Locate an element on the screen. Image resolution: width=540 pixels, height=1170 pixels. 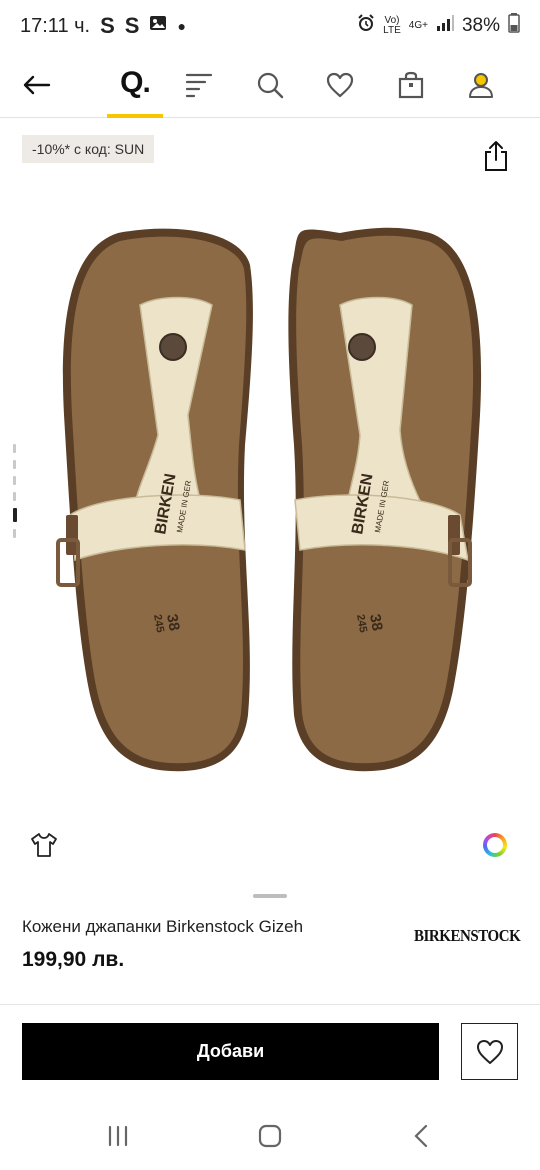
home-icon is located at coordinates (270, 1136).